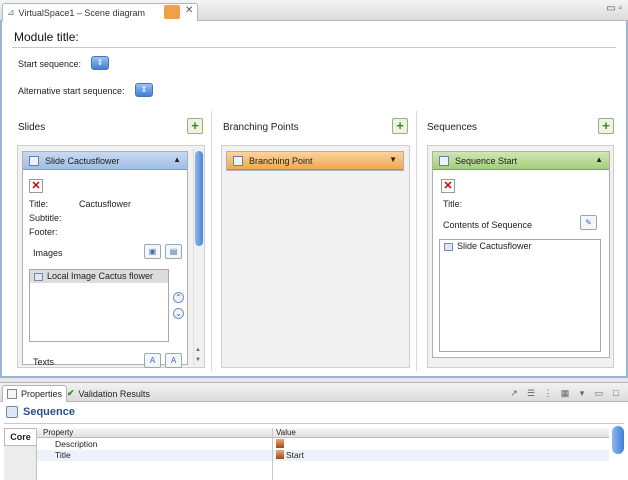 The width and height of the screenshot is (628, 480). I want to click on delete-sequence-button: ✕, so click(448, 186).